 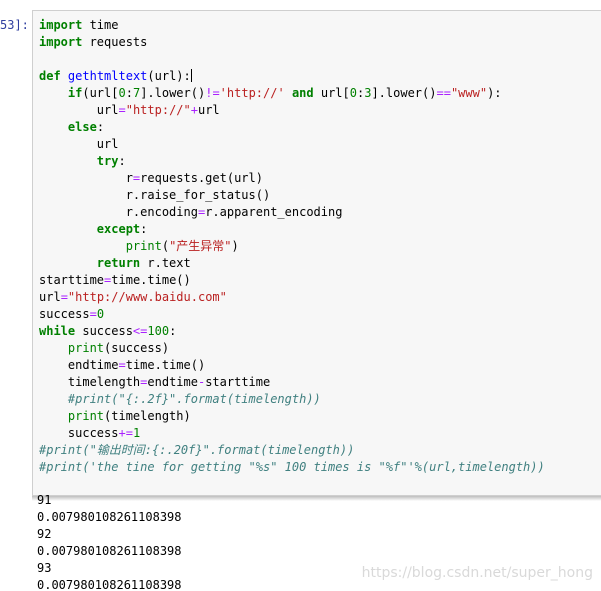 What do you see at coordinates (292, 42) in the screenshot?
I see `code-line: import requests` at bounding box center [292, 42].